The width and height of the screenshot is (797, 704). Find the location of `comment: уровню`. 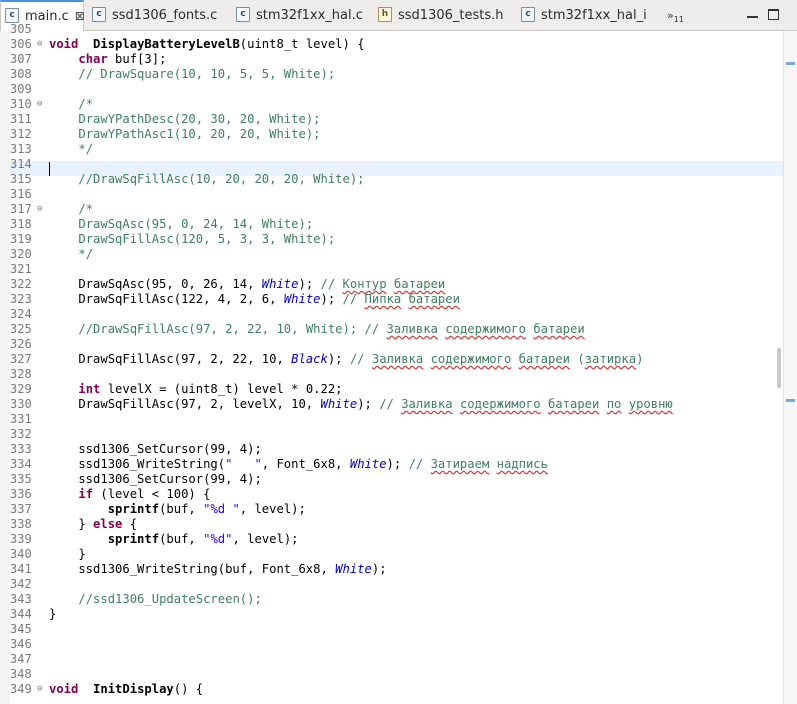

comment: уровню is located at coordinates (650, 404).